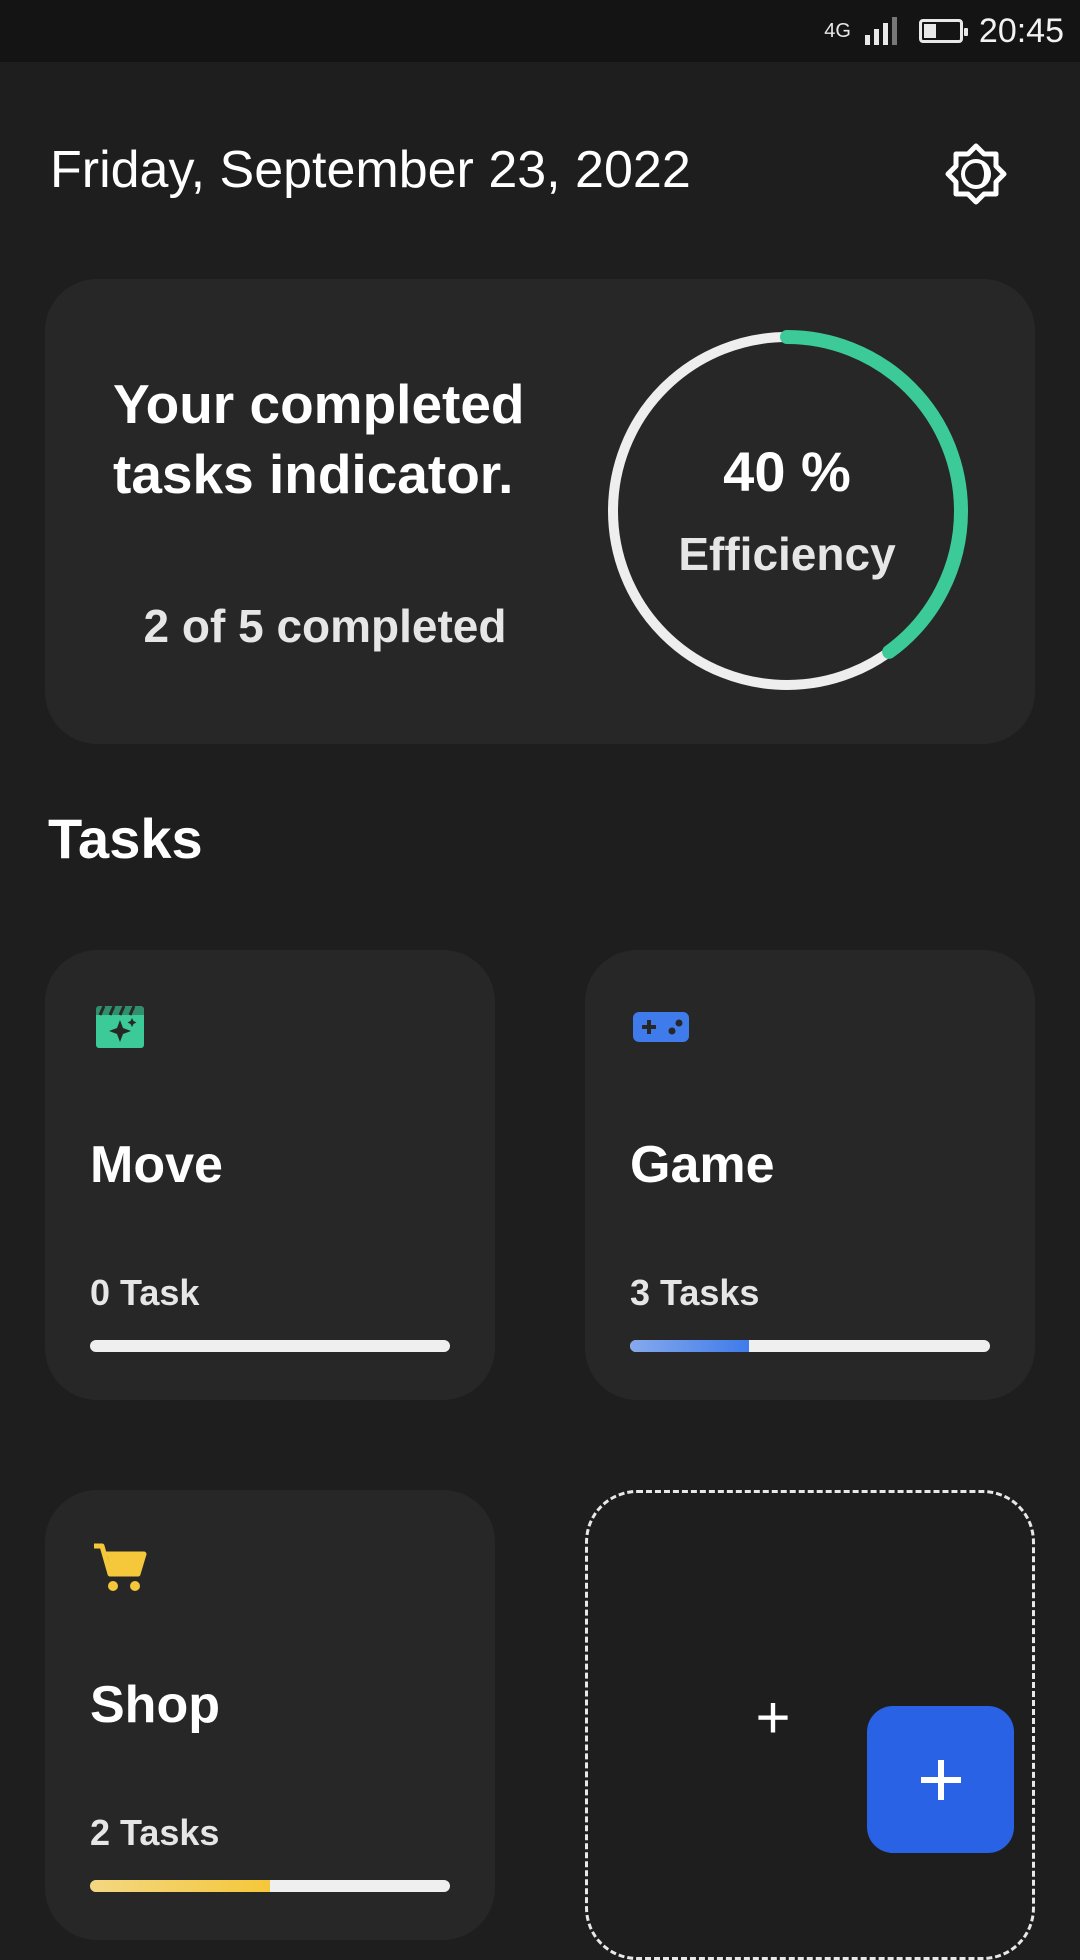  Describe the element at coordinates (343, 439) in the screenshot. I see `summary-title: Your completed tasks indicator.` at that location.